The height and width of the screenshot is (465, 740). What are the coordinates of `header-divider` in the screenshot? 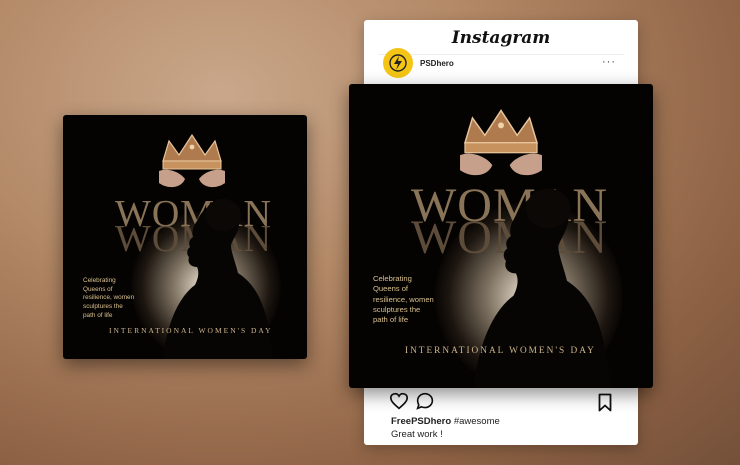 It's located at (501, 54).